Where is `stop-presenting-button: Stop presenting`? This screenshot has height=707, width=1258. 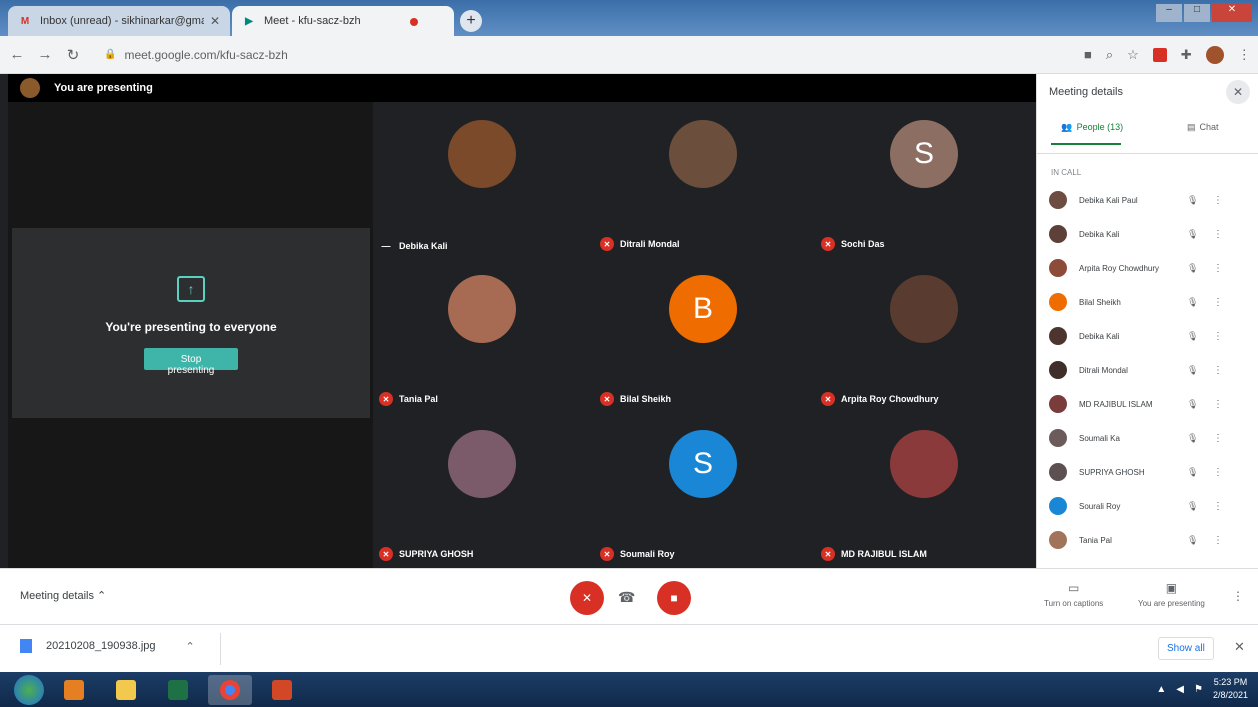 stop-presenting-button: Stop presenting is located at coordinates (191, 362).